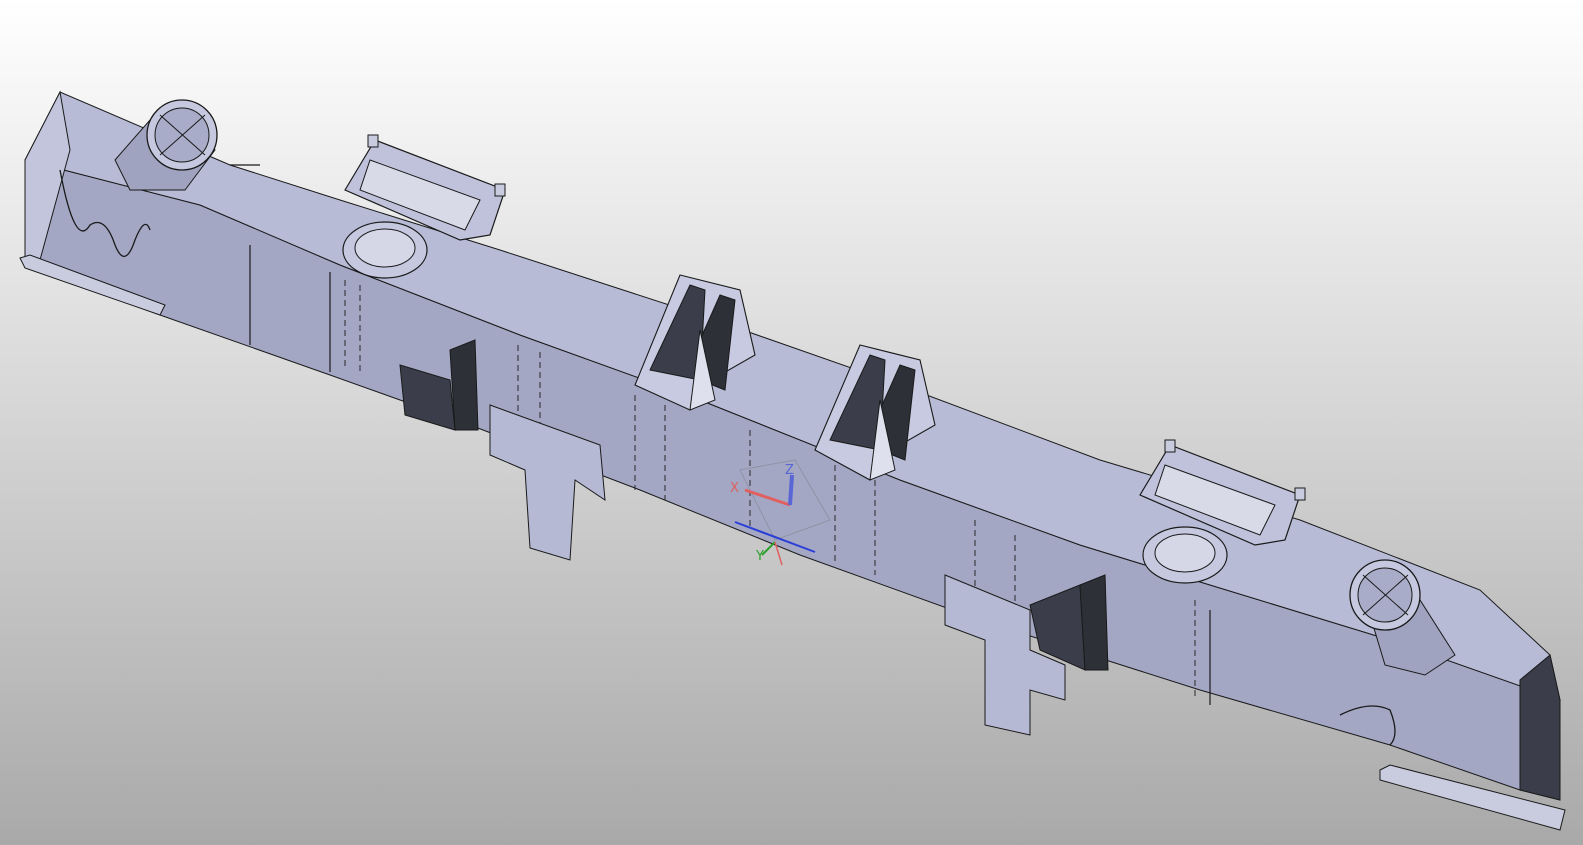  What do you see at coordinates (1185, 555) in the screenshot?
I see `manhole-right` at bounding box center [1185, 555].